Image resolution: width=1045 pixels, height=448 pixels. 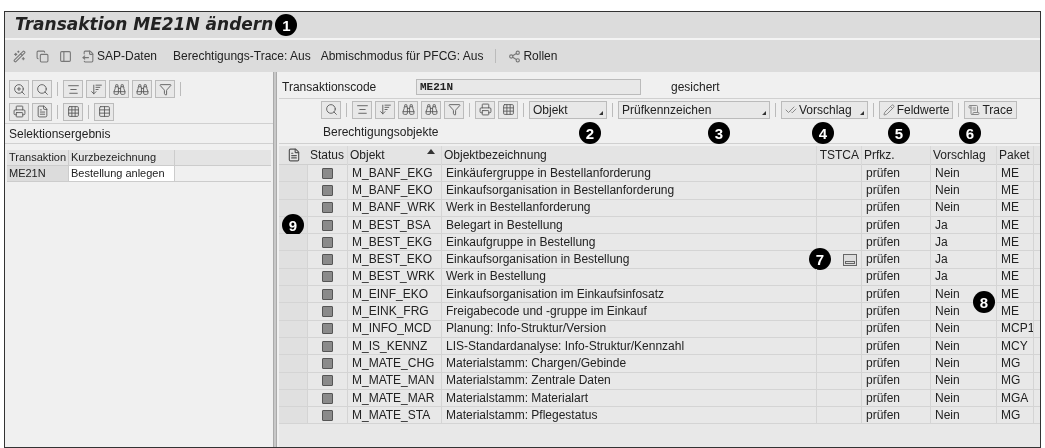 I want to click on copy-icon, so click(x=42, y=56).